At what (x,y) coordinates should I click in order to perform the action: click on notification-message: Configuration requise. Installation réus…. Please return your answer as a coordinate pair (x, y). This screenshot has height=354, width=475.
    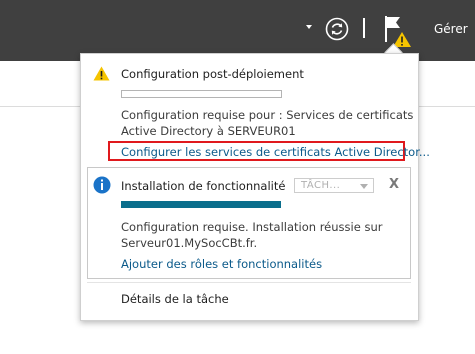
    Looking at the image, I should click on (252, 227).